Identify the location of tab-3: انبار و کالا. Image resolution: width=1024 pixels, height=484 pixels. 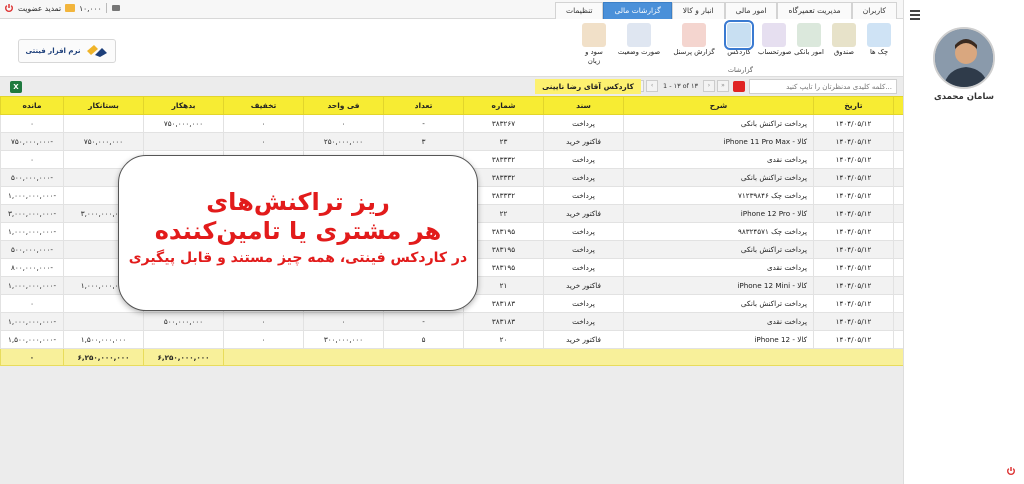
(698, 10).